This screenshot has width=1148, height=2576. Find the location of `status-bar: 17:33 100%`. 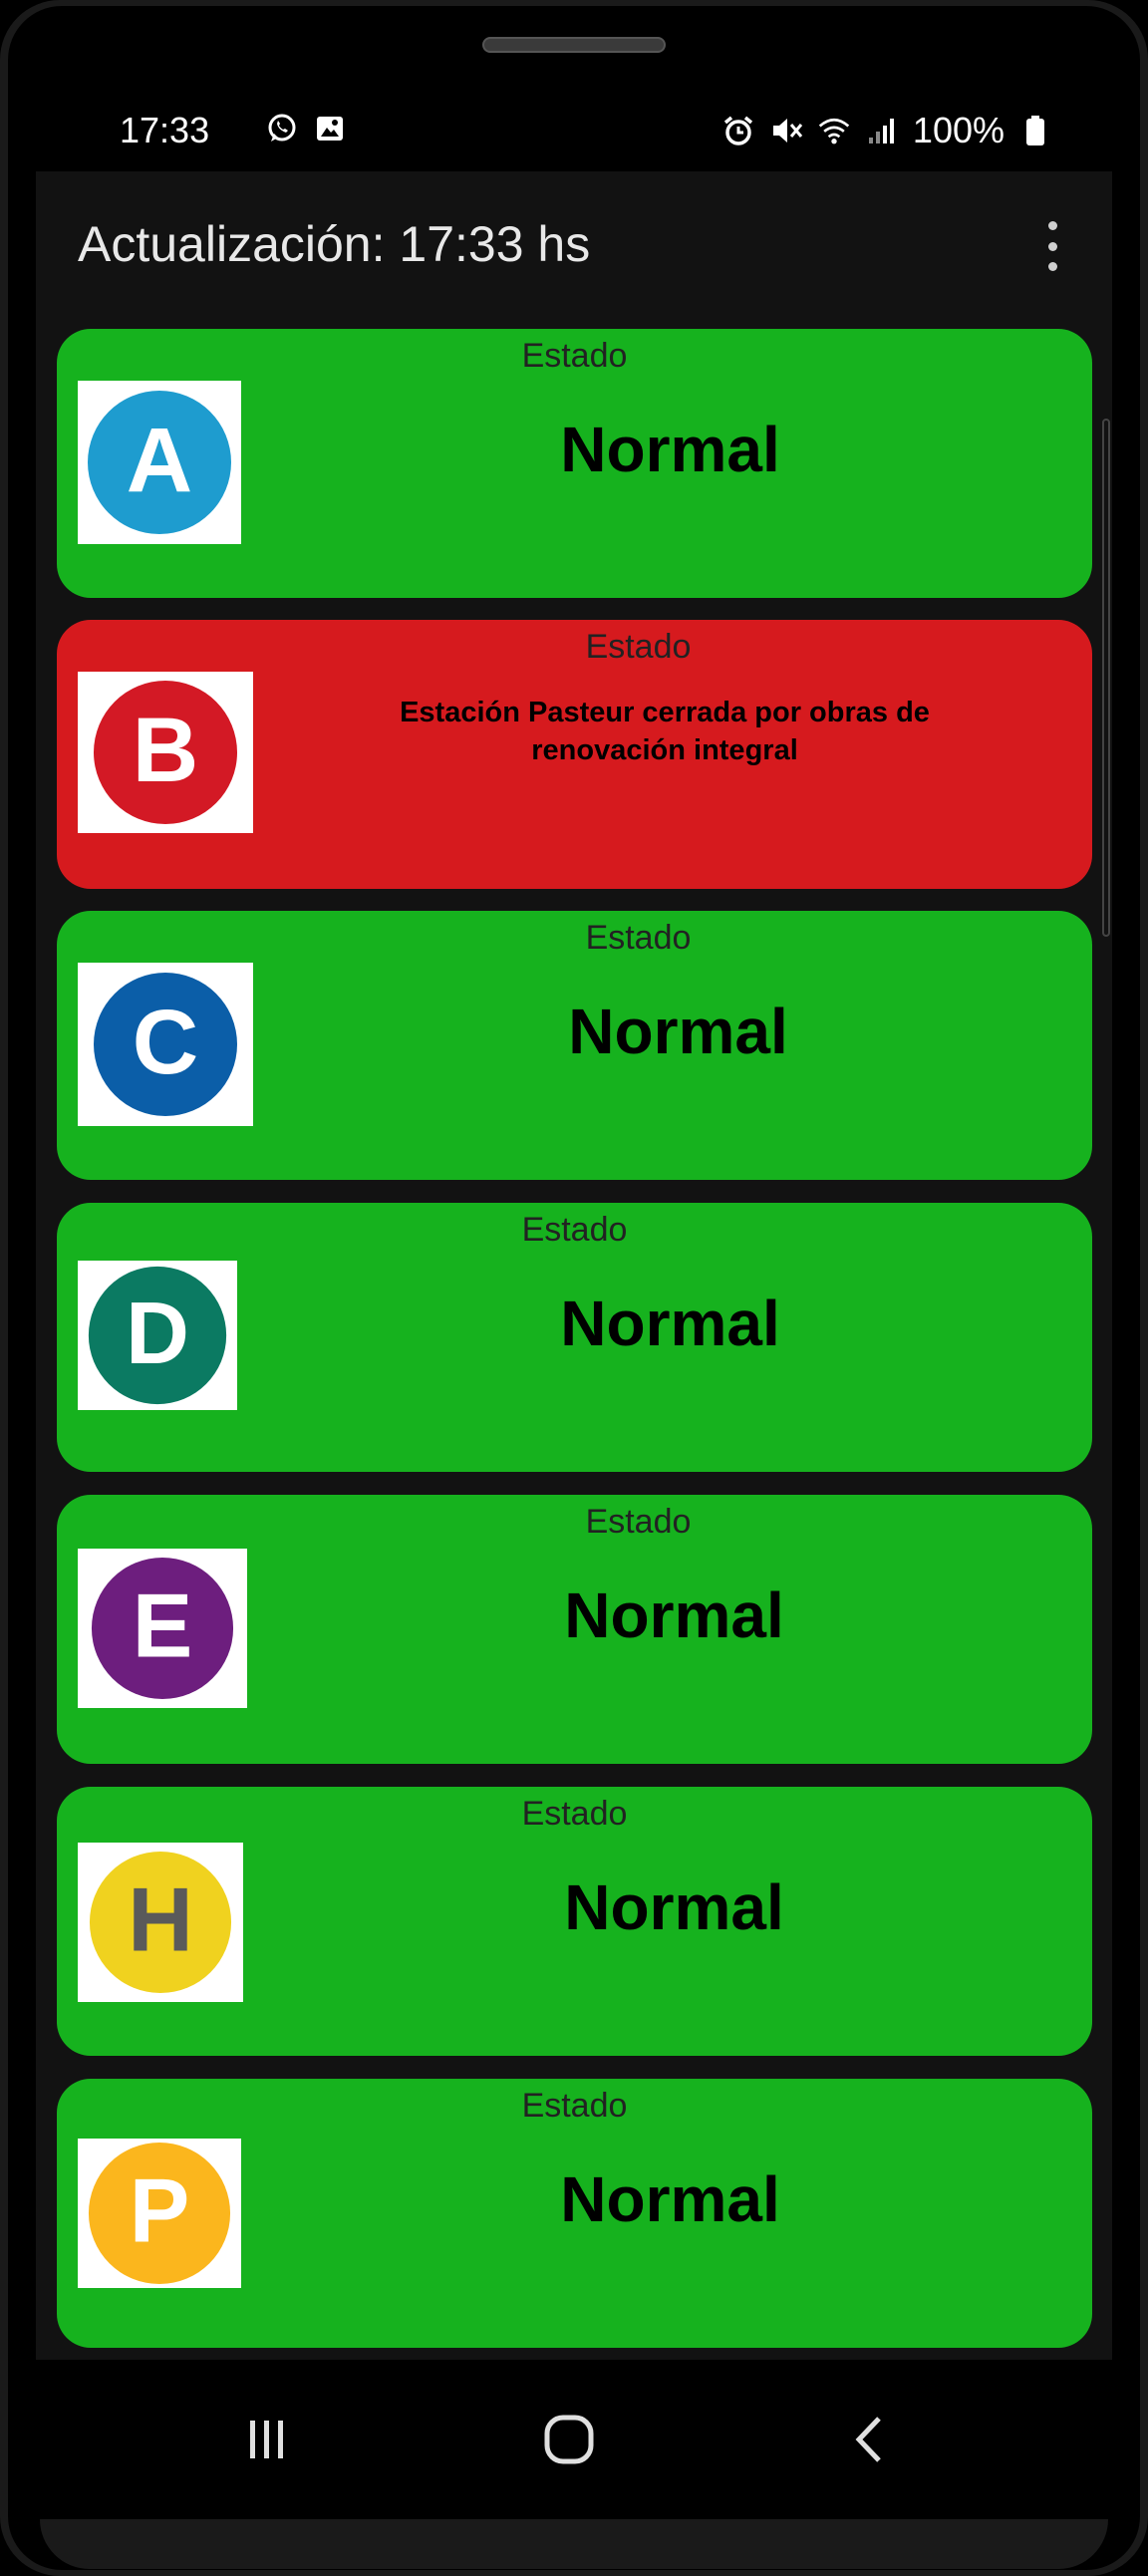

status-bar: 17:33 100% is located at coordinates (574, 131).